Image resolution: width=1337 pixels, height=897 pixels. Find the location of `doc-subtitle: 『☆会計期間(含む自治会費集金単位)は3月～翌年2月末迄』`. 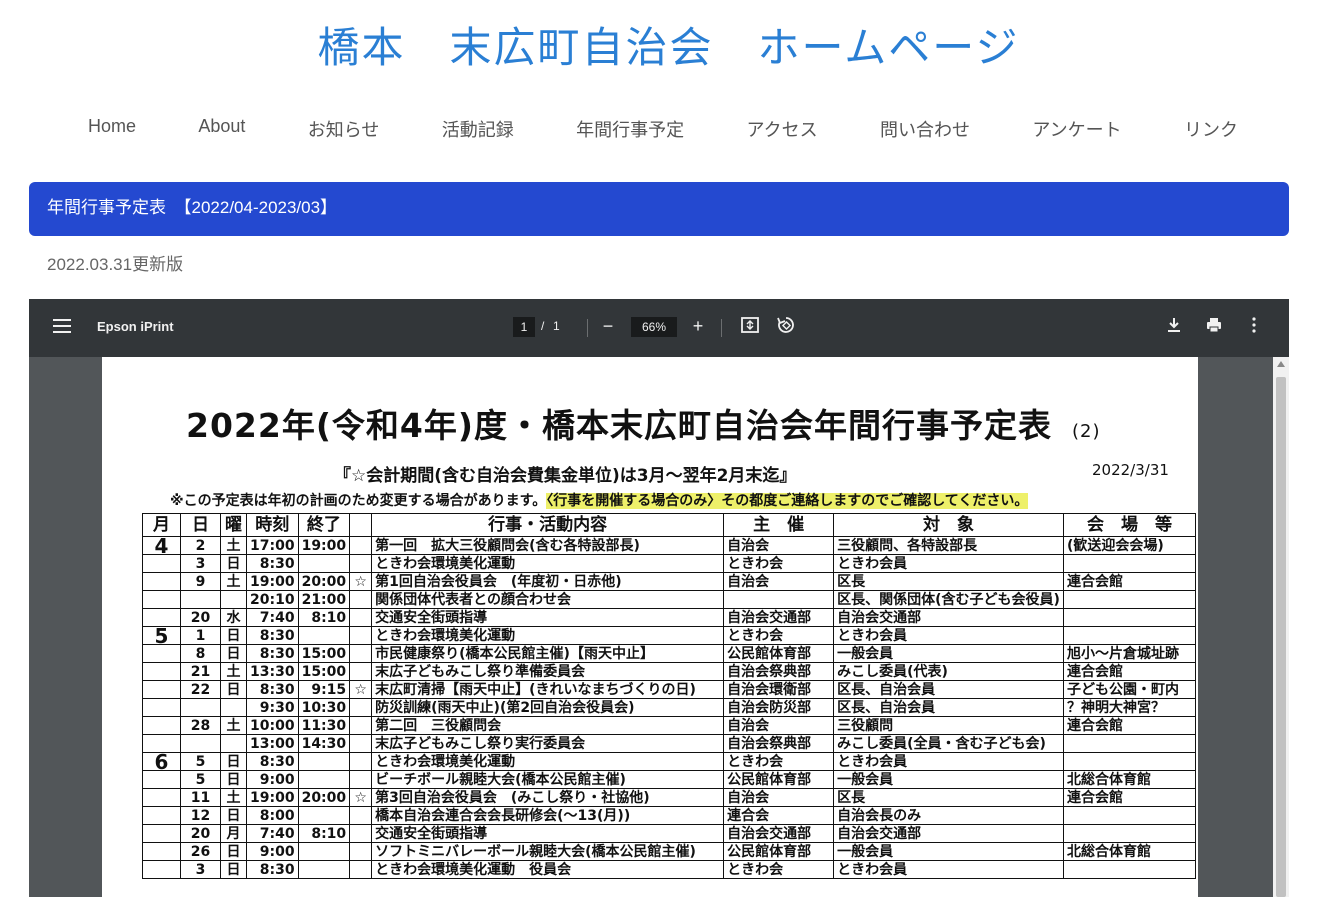

doc-subtitle: 『☆会計期間(含む自治会費集金単位)は3月～翌年2月末迄』 is located at coordinates (565, 476).